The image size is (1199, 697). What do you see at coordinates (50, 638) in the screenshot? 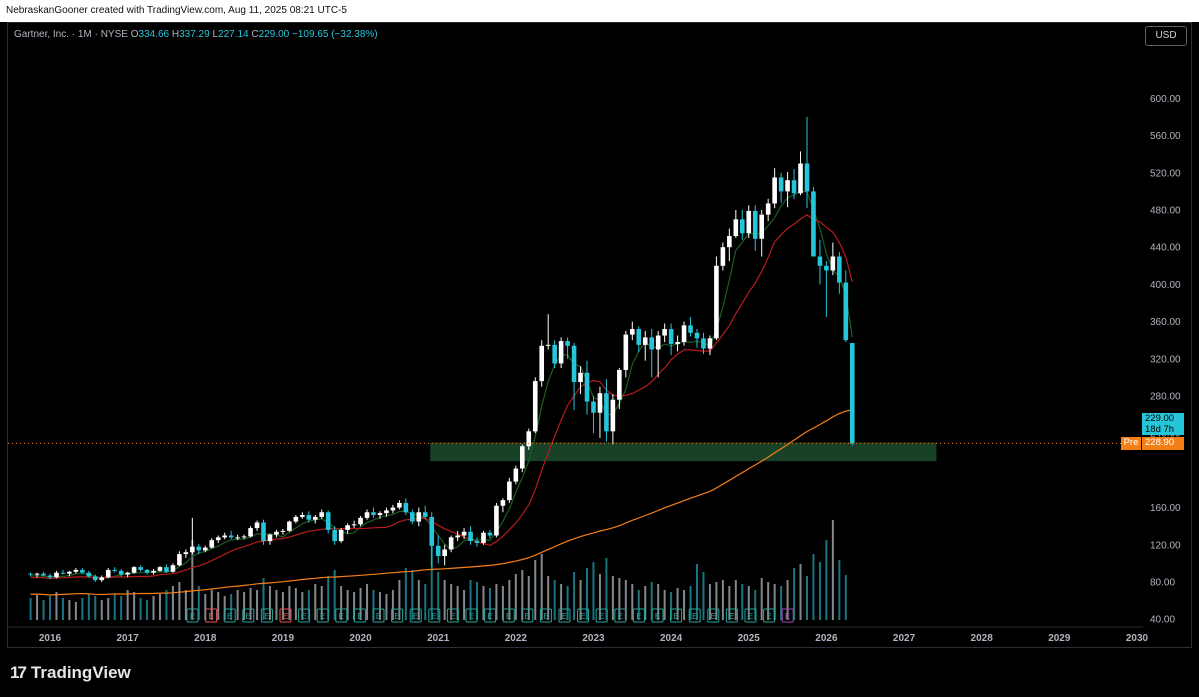
I see `x-tick-label: 2016` at bounding box center [50, 638].